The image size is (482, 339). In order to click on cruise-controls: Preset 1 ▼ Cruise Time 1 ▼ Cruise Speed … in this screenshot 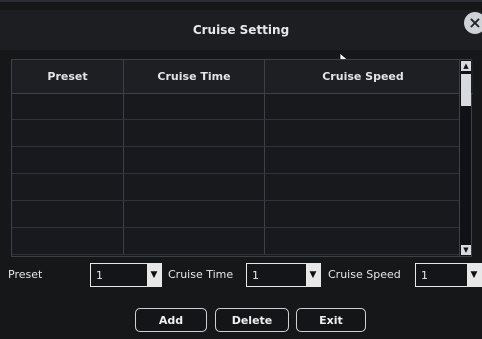, I will do `click(241, 275)`.